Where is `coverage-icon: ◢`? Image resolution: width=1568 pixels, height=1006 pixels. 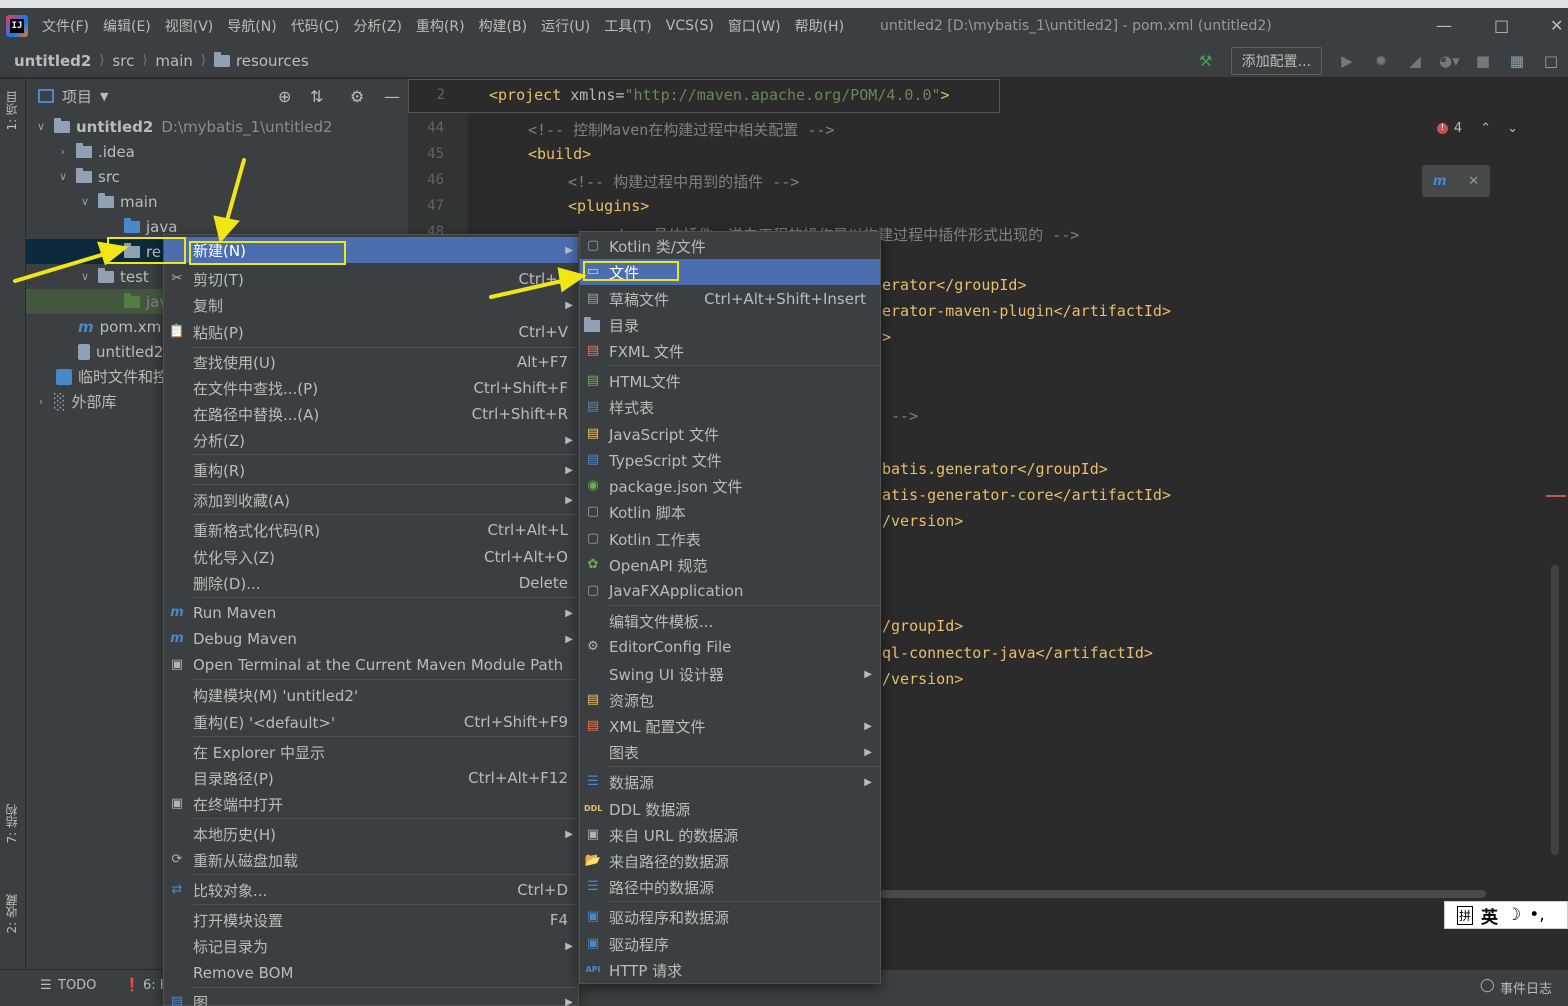
coverage-icon: ◢ is located at coordinates (1415, 61).